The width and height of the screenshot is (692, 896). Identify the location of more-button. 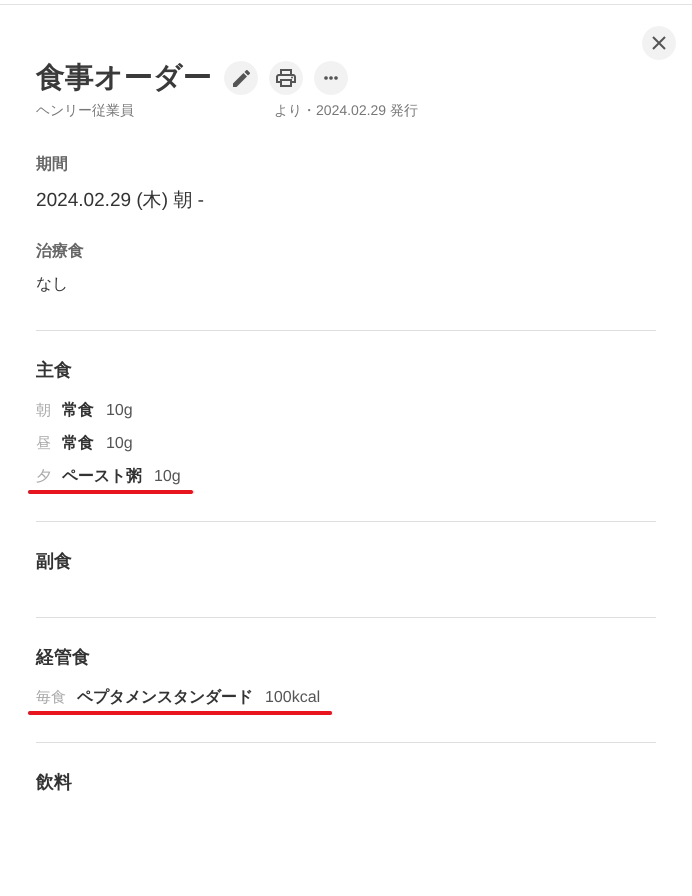
(331, 78).